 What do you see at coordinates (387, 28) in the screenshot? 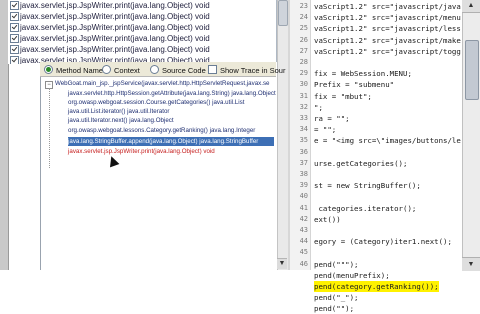
I see `code-line: vaScript1.2" src="javascript/less` at bounding box center [387, 28].